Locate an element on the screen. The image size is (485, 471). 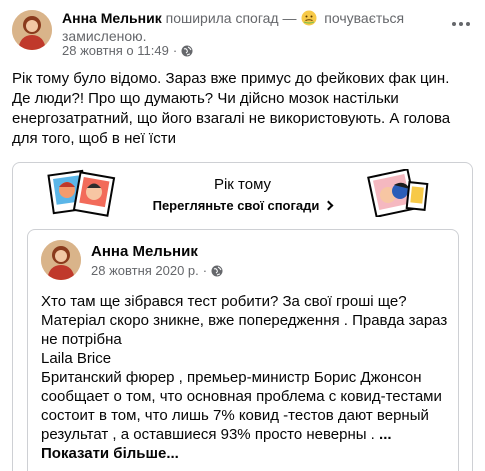
shared-post-meta: 28 жовтня 2020 р. · is located at coordinates (157, 270).